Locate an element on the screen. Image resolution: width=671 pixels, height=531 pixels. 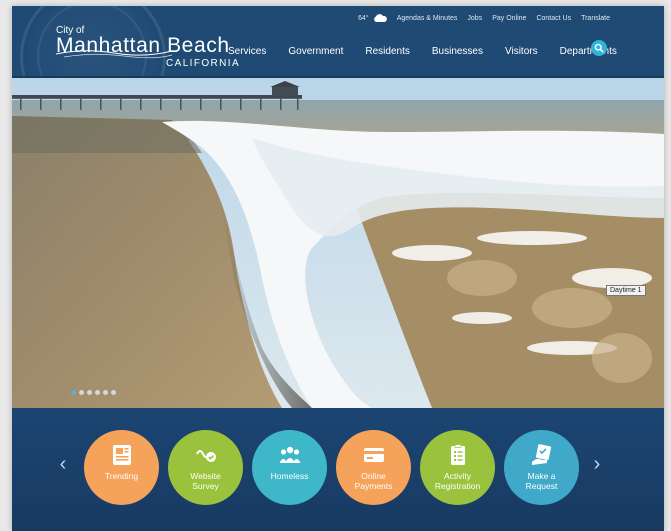
quick-link-label: Website Survey is located at coordinates (205, 481).